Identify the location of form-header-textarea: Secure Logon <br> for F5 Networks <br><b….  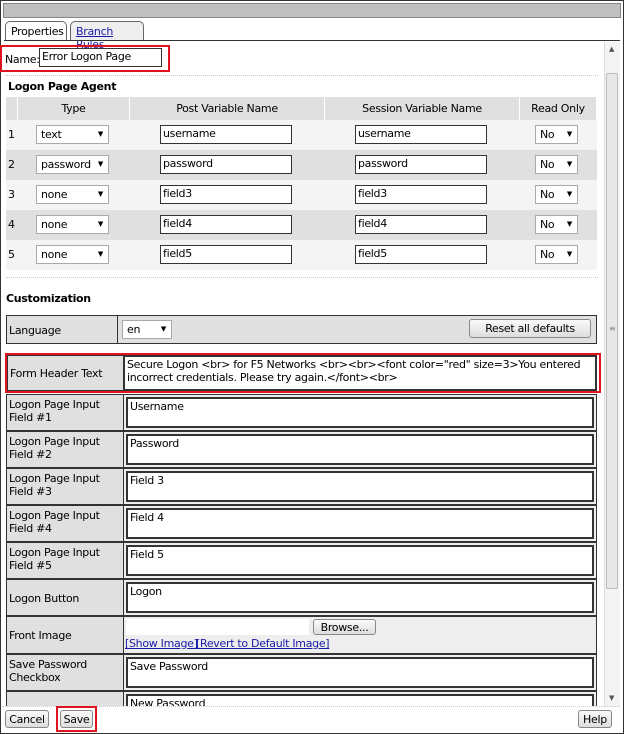
(360, 373).